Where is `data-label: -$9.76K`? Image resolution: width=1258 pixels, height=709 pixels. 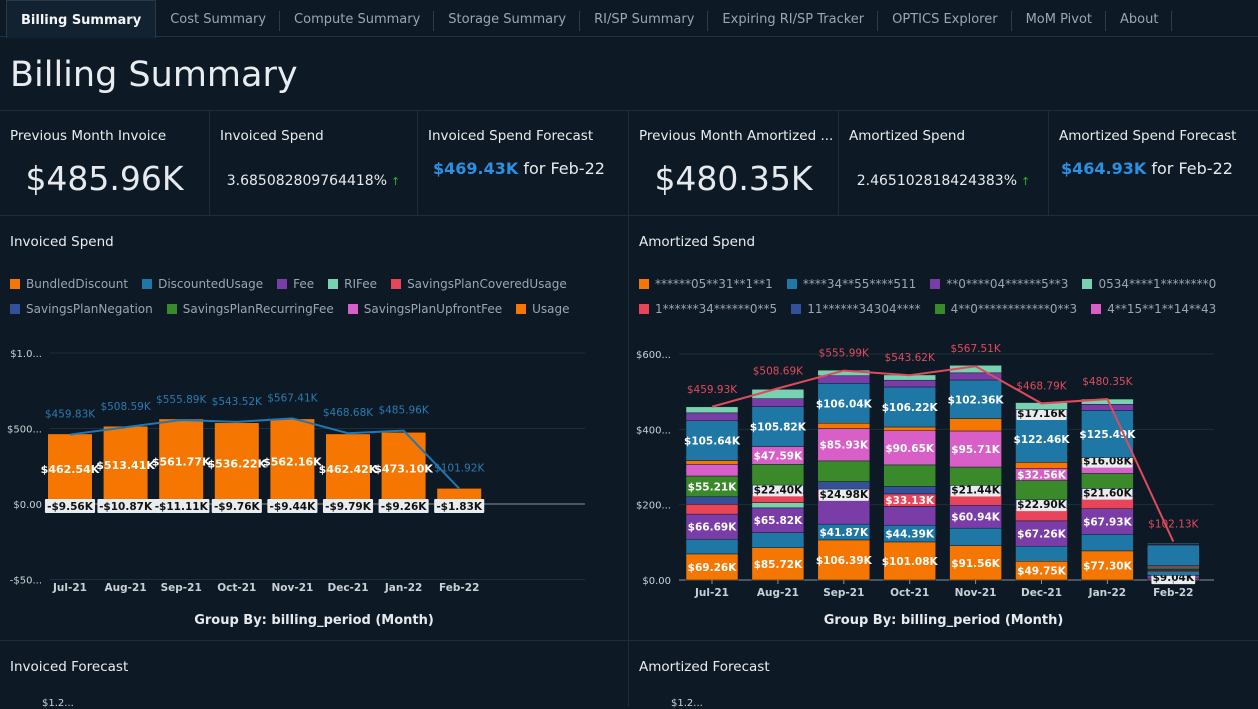 data-label: -$9.76K is located at coordinates (237, 507).